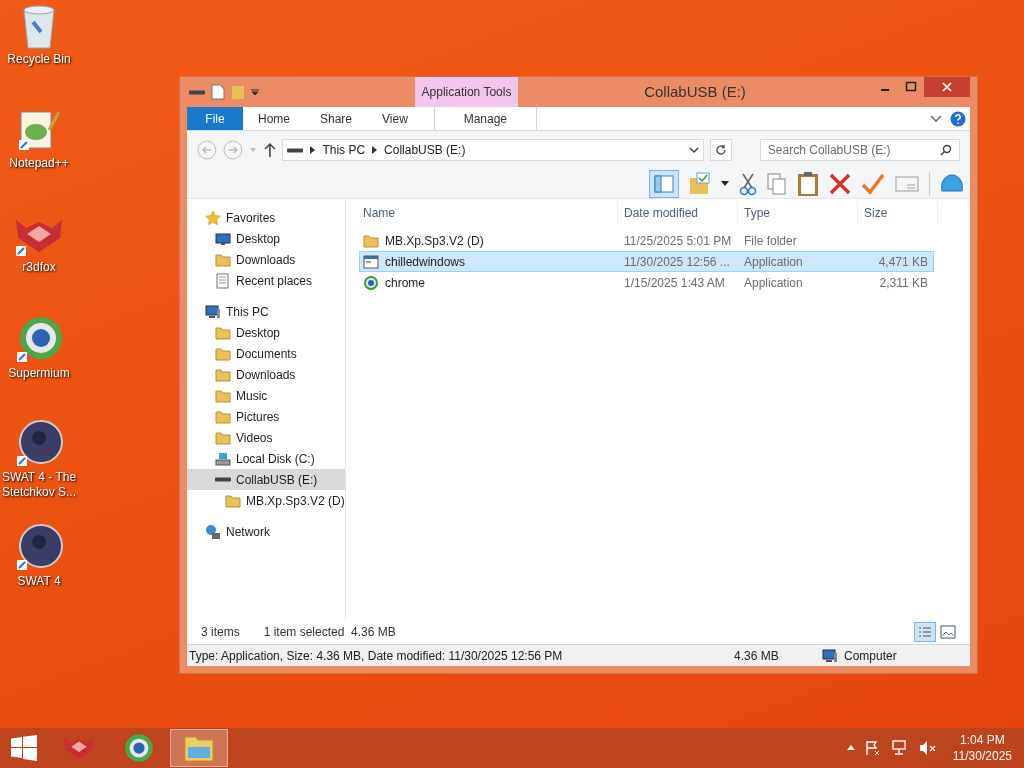  I want to click on breadcrumb-item: This PC, so click(344, 150).